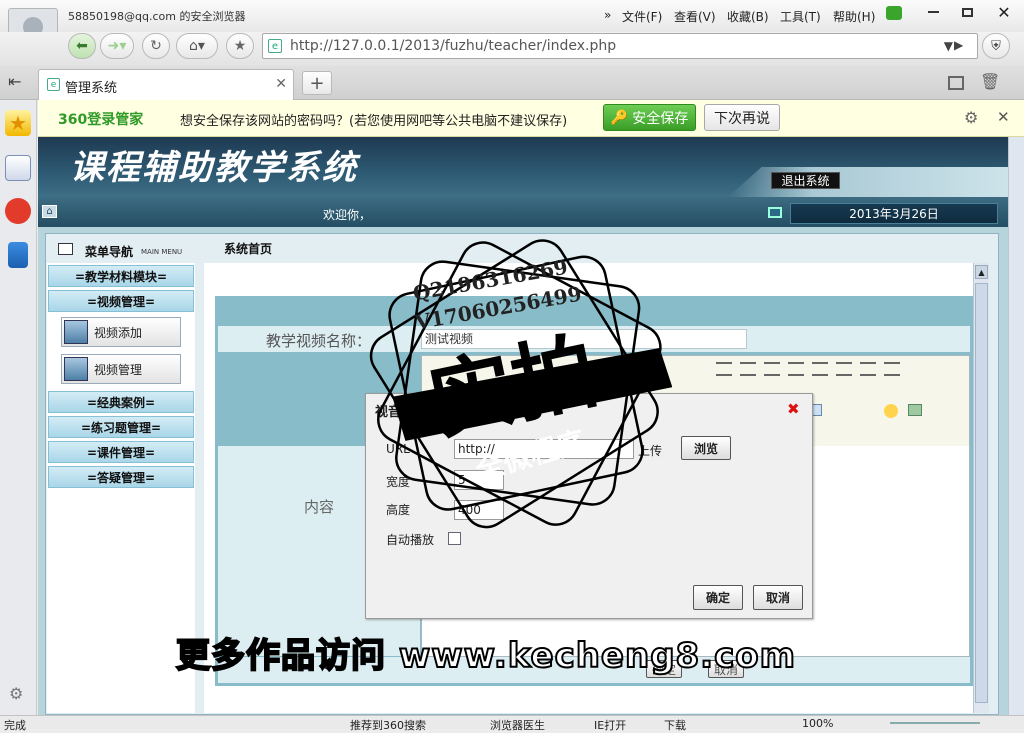 Image resolution: width=1024 pixels, height=733 pixels. I want to click on video-name-label: 教学视频名称：, so click(319, 341).